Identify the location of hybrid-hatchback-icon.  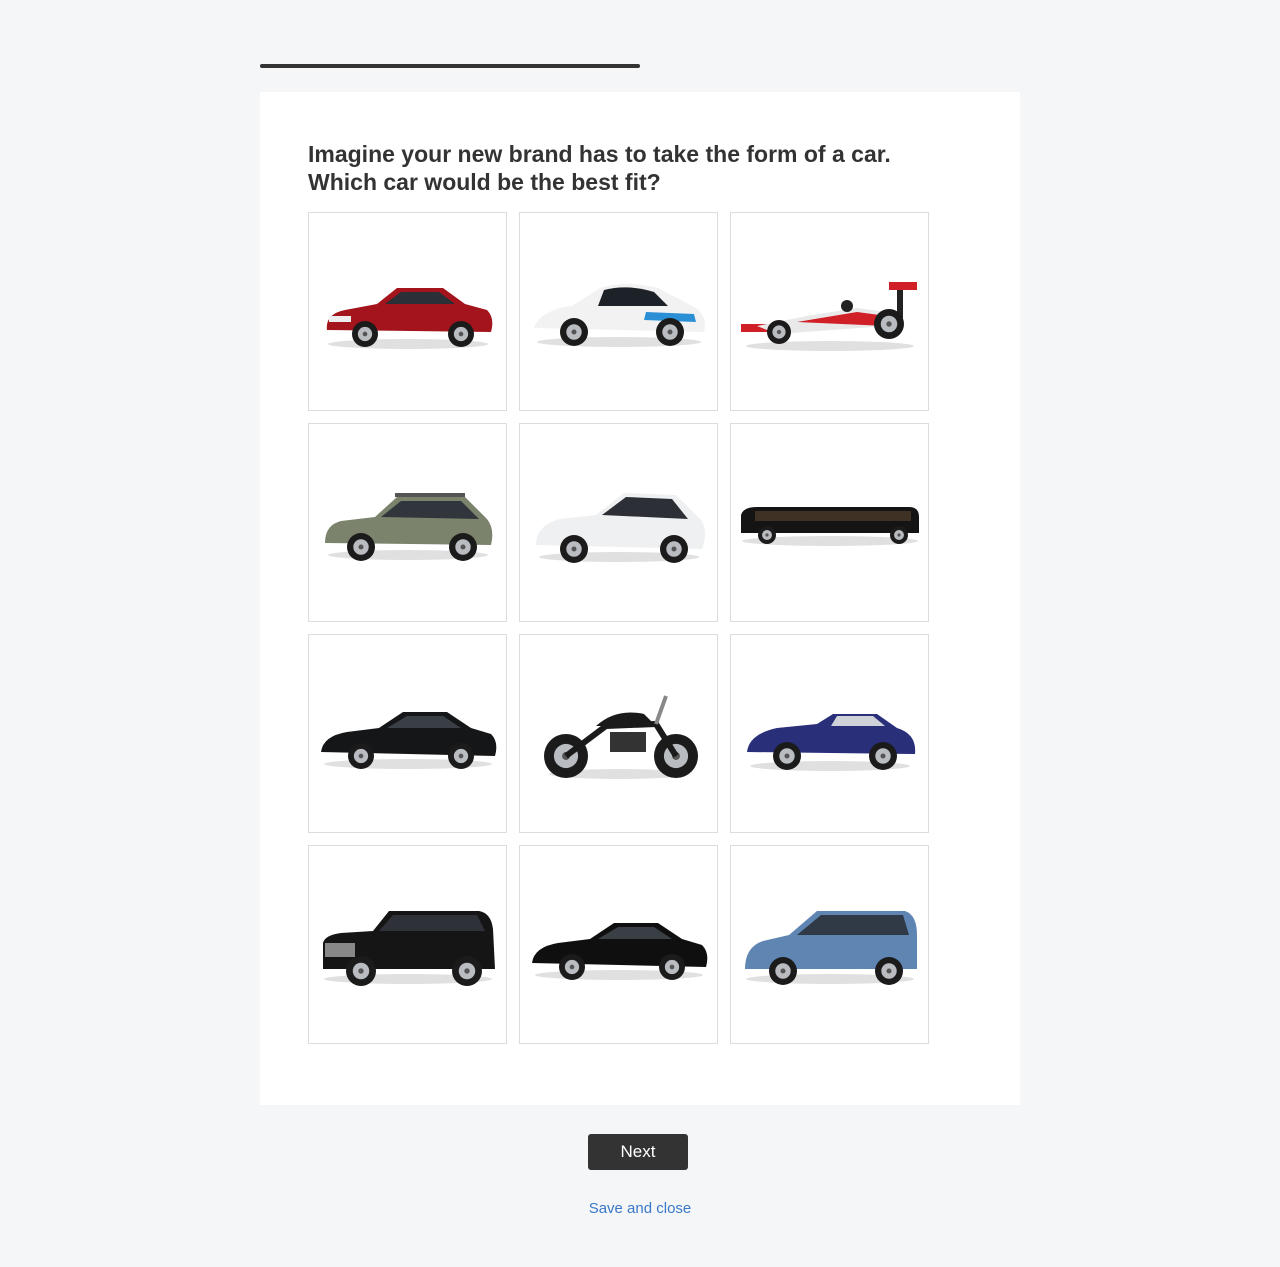
(619, 523).